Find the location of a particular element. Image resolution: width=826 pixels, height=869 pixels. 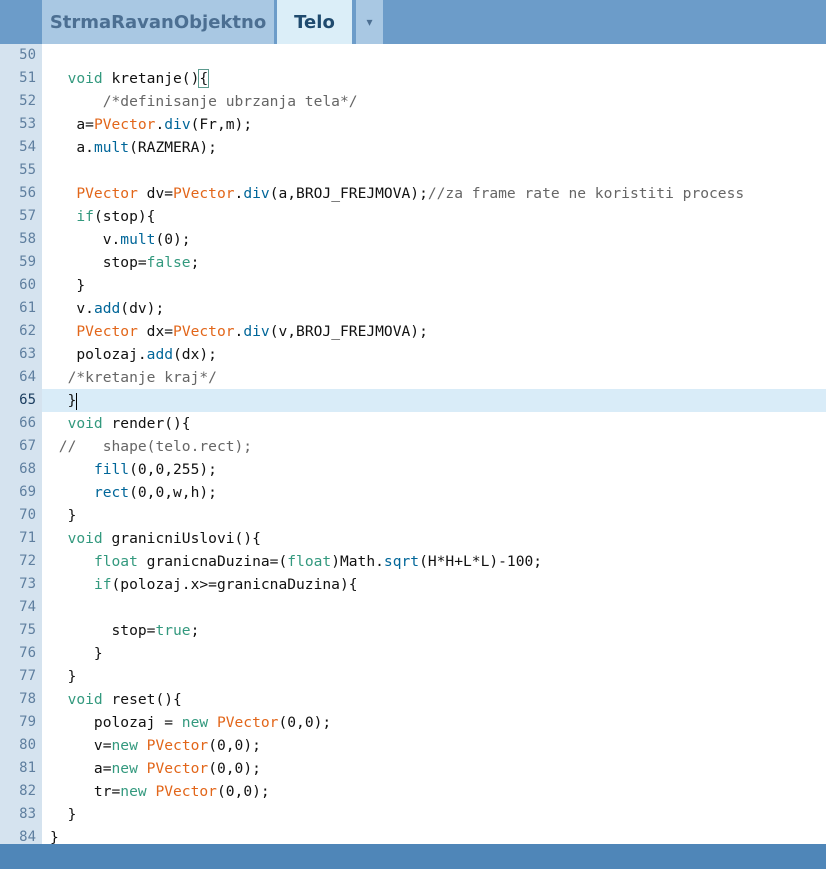

line-number: 70 is located at coordinates (27, 515).